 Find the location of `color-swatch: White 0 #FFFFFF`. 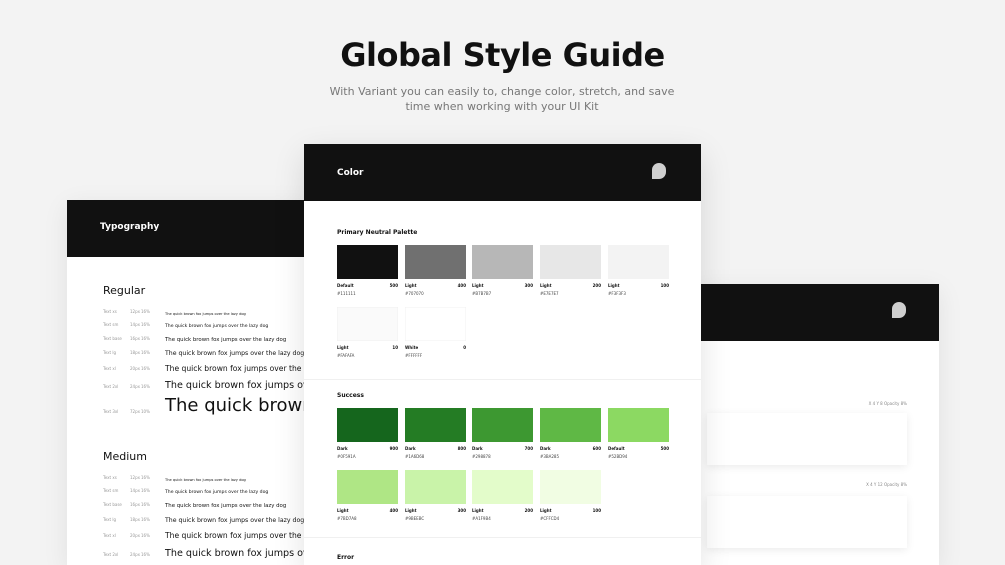

color-swatch: White 0 #FFFFFF is located at coordinates (435, 332).